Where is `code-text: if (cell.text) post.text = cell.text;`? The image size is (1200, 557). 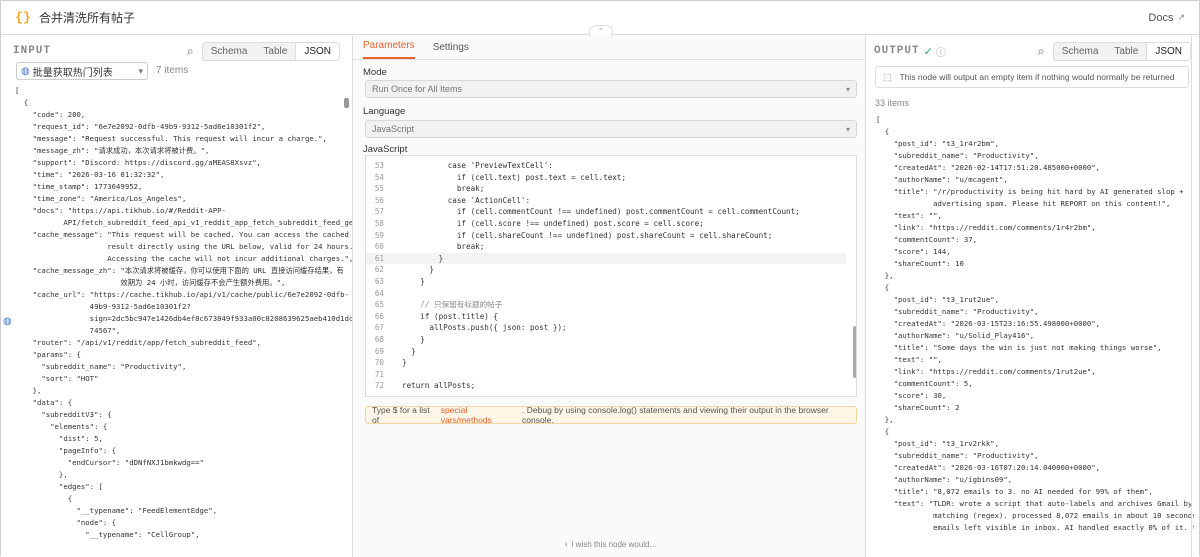
code-text: if (cell.text) post.text = cell.text; is located at coordinates (514, 177).